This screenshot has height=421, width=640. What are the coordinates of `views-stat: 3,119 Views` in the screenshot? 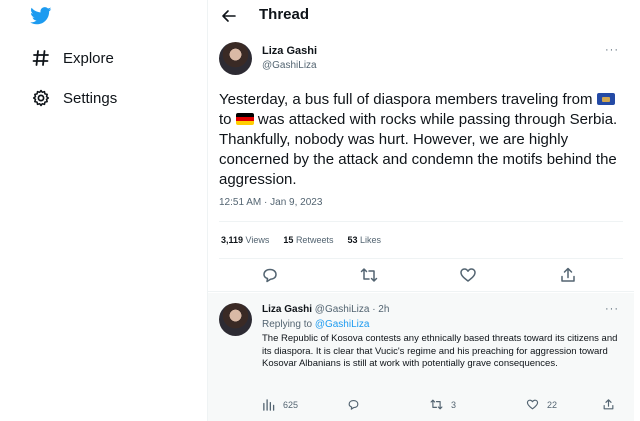 It's located at (245, 240).